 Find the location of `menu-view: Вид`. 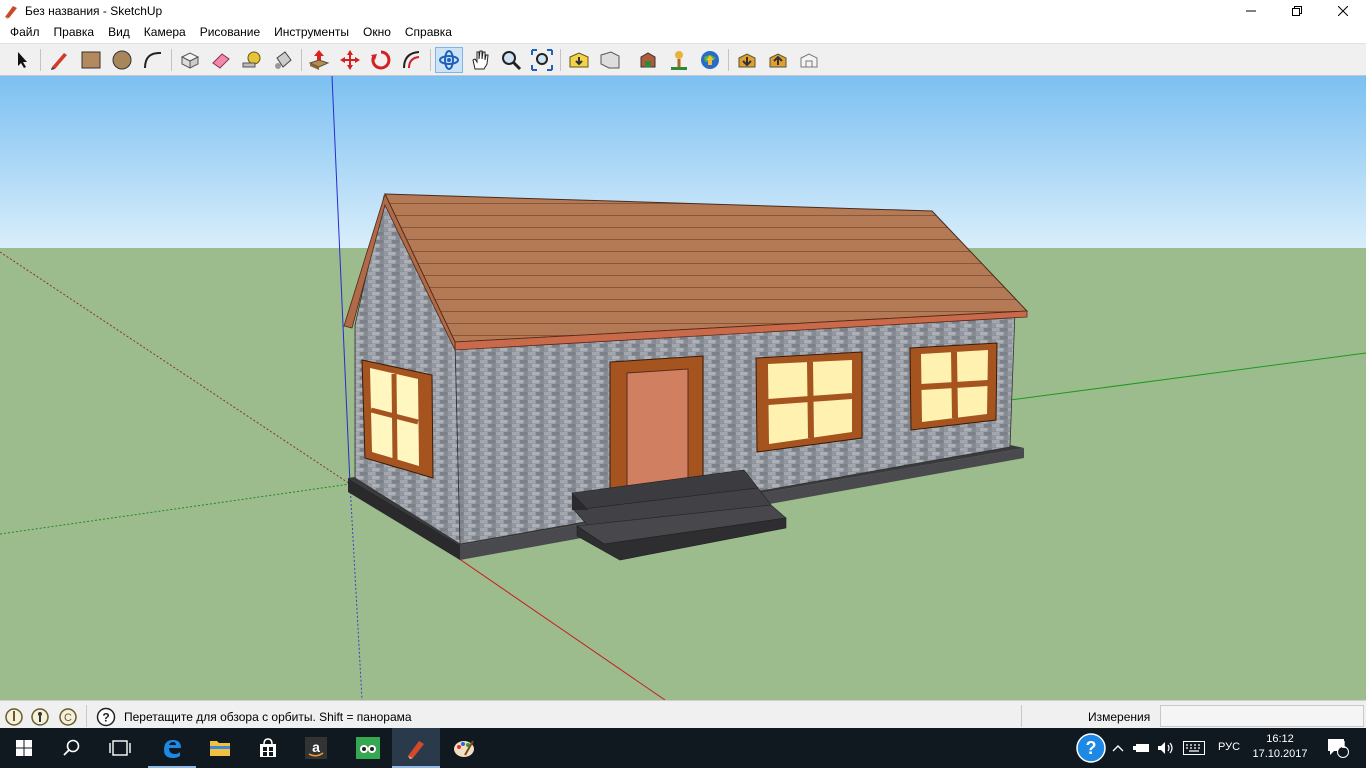

menu-view: Вид is located at coordinates (119, 32).